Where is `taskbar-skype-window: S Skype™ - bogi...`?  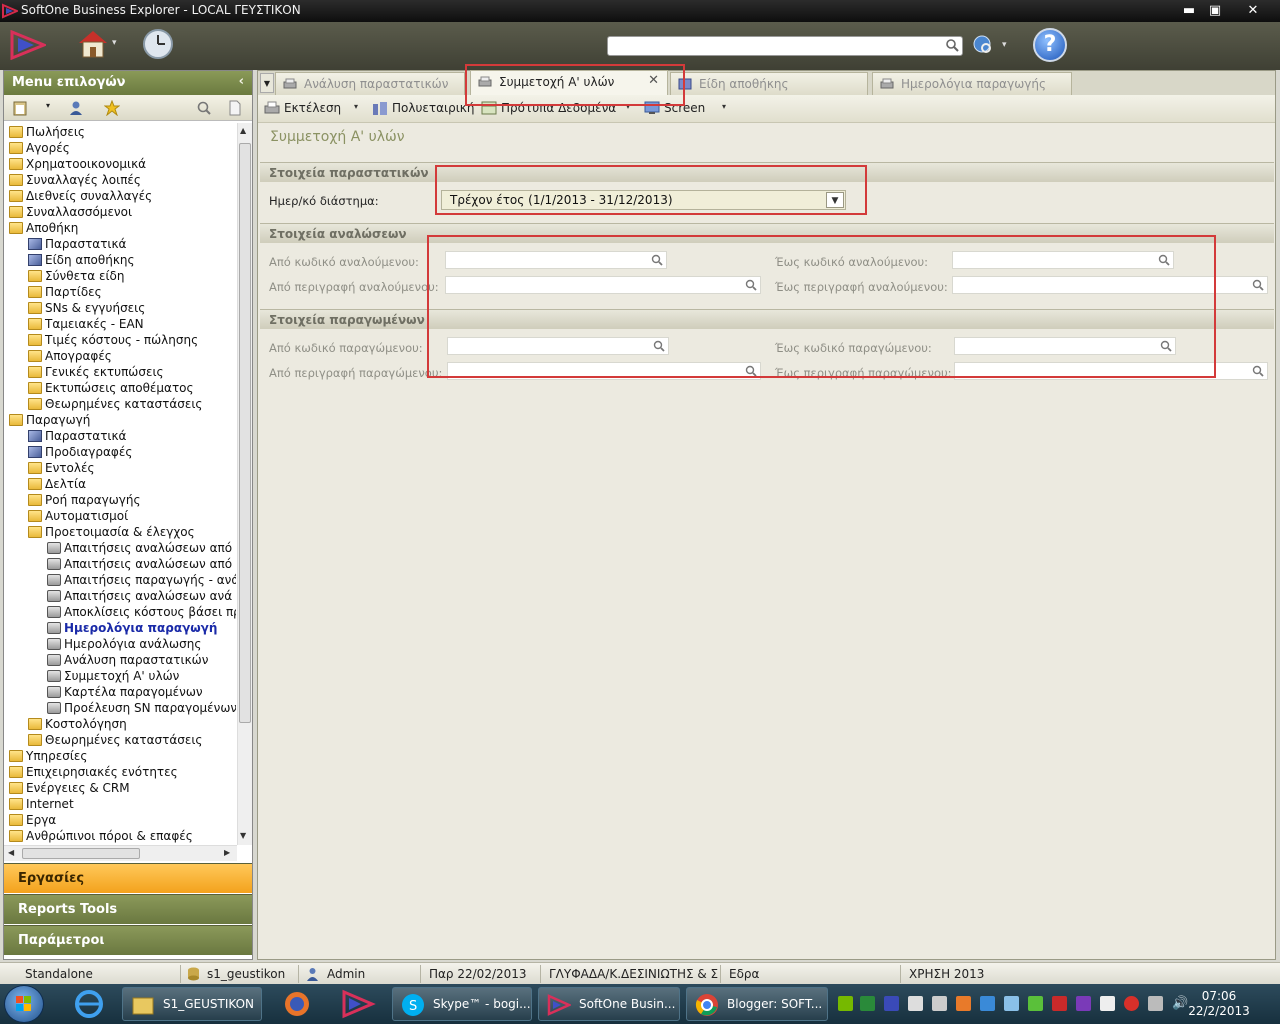
taskbar-skype-window: S Skype™ - bogi... is located at coordinates (462, 1004).